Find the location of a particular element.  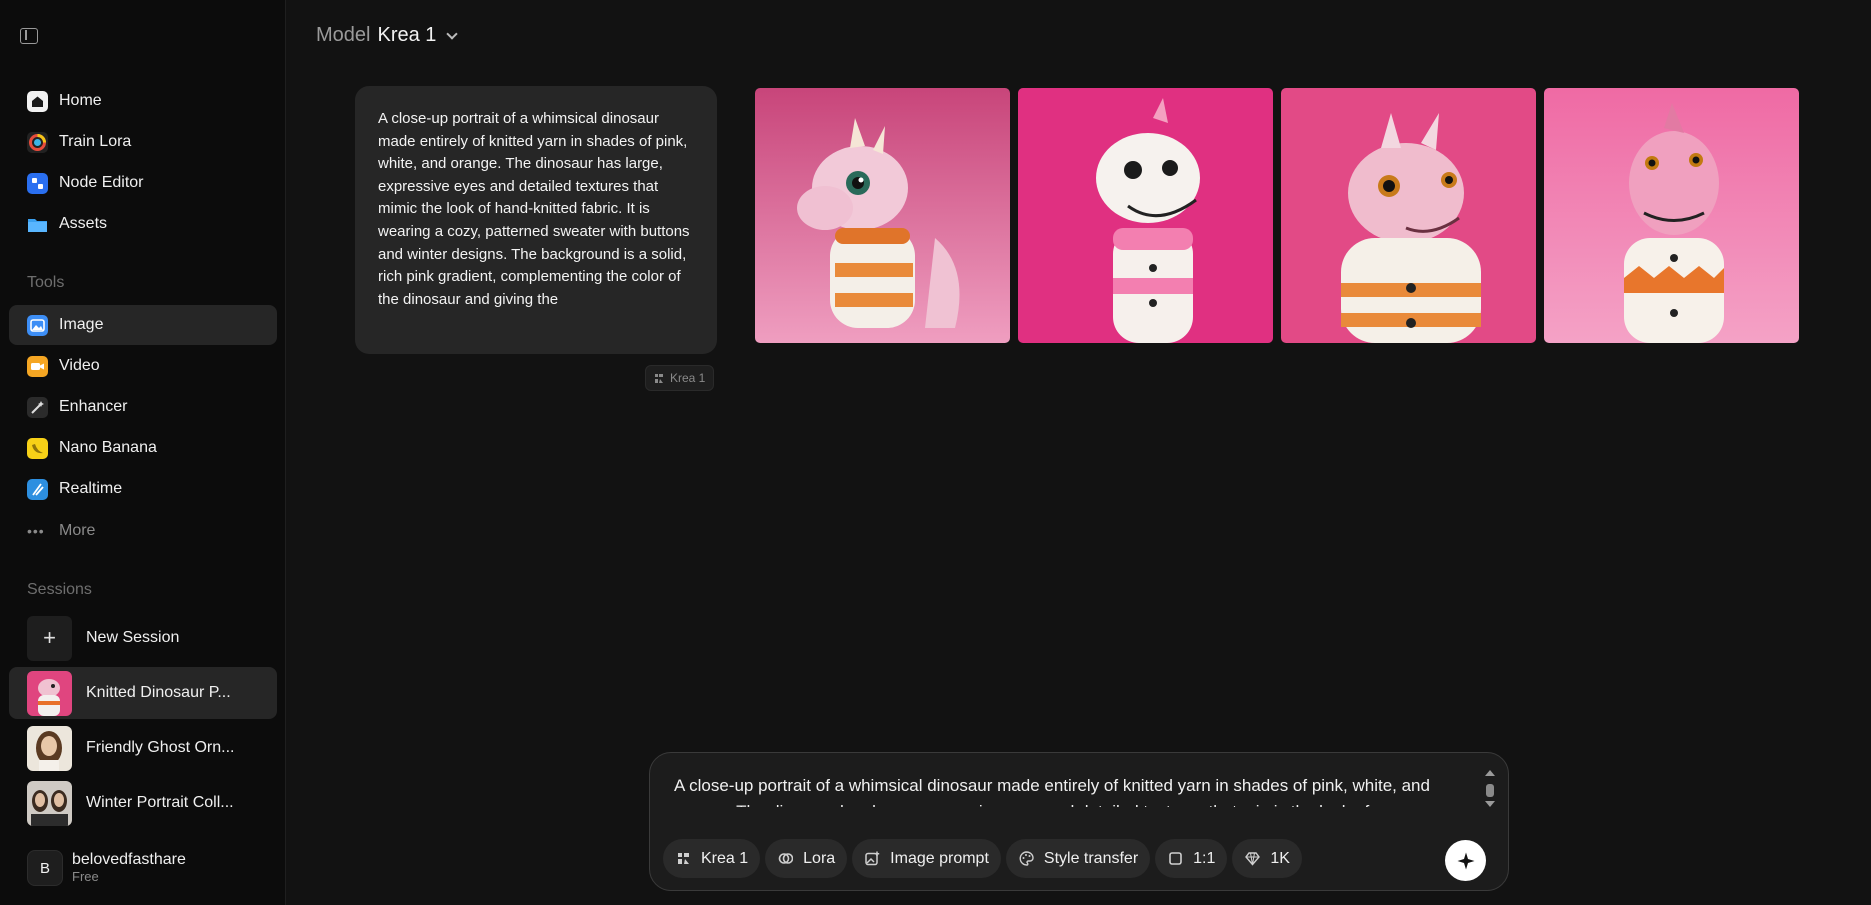

more-dots-icon: ••• is located at coordinates (36, 531).